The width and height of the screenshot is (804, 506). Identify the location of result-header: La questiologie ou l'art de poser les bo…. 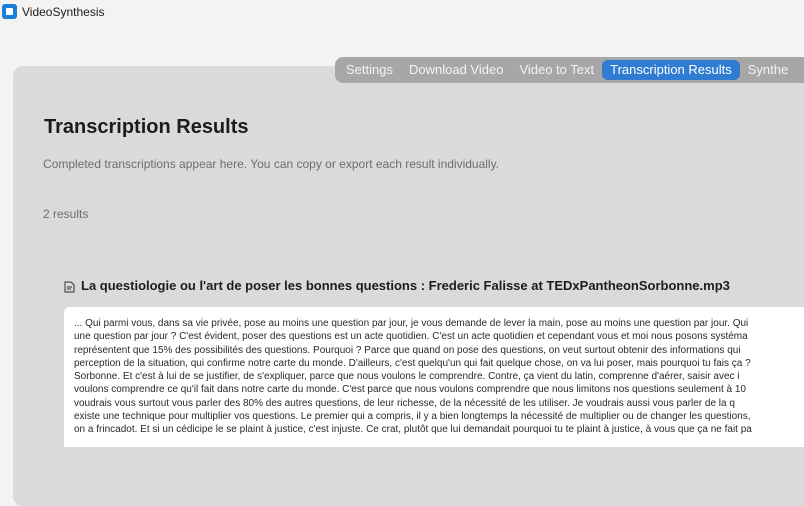
(397, 285).